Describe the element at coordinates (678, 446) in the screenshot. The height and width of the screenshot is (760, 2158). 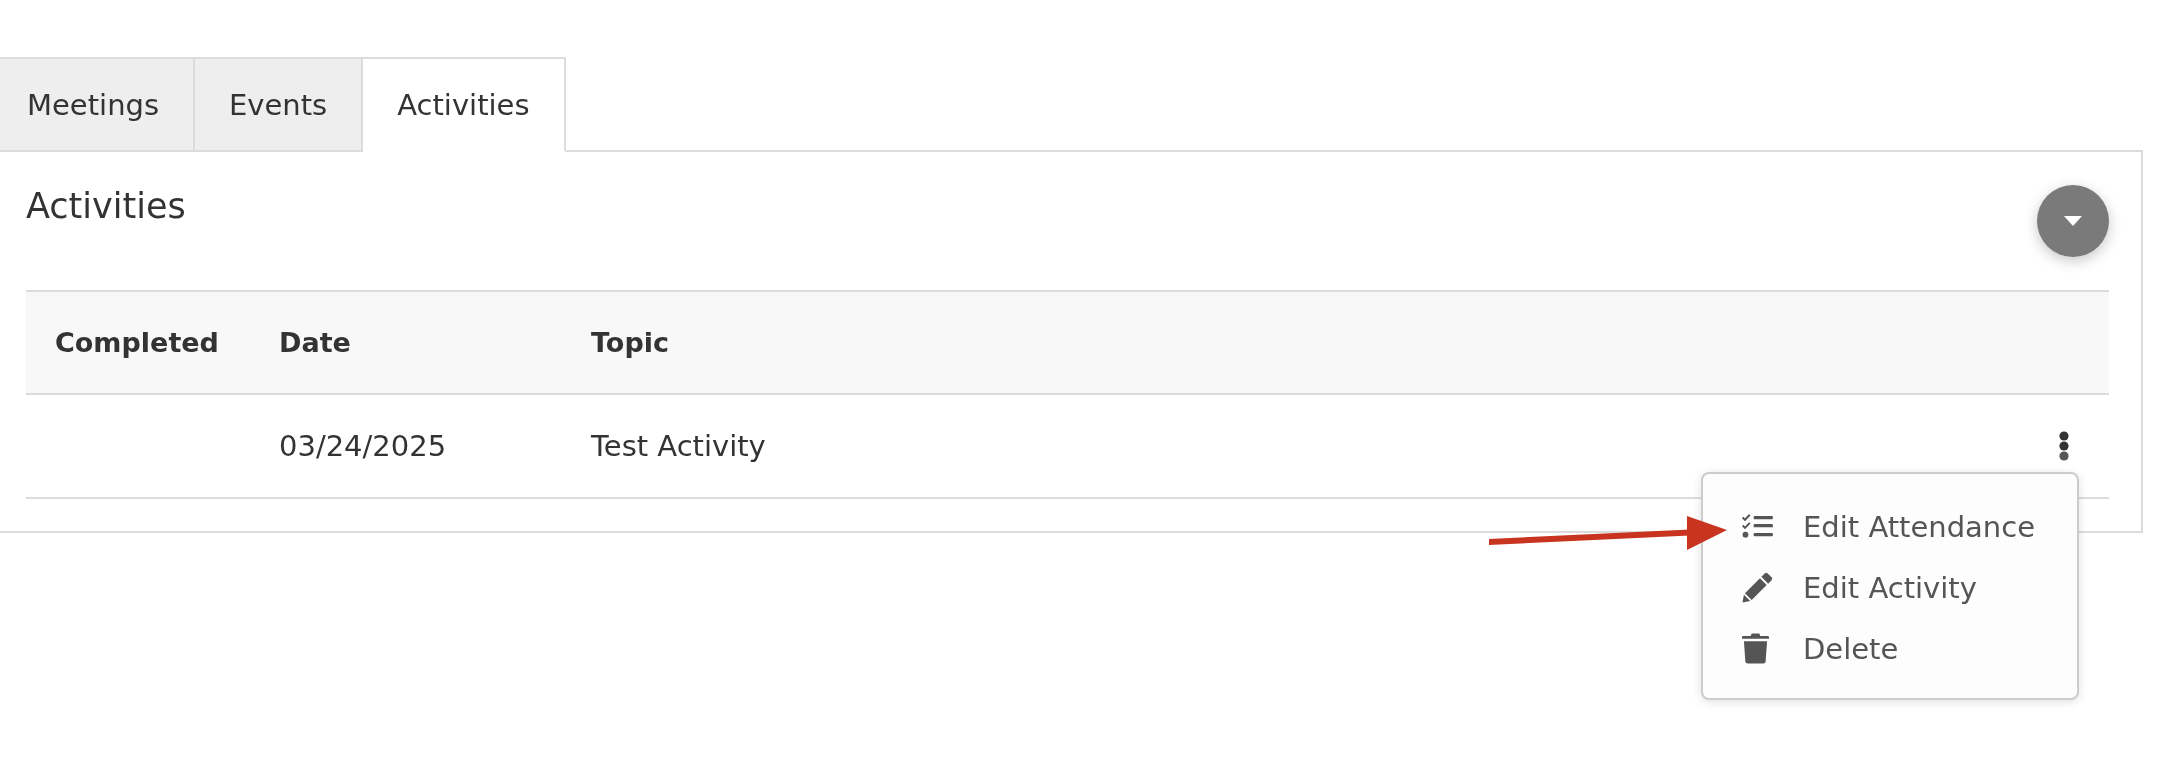
I see `table-cell: Test Activity` at that location.